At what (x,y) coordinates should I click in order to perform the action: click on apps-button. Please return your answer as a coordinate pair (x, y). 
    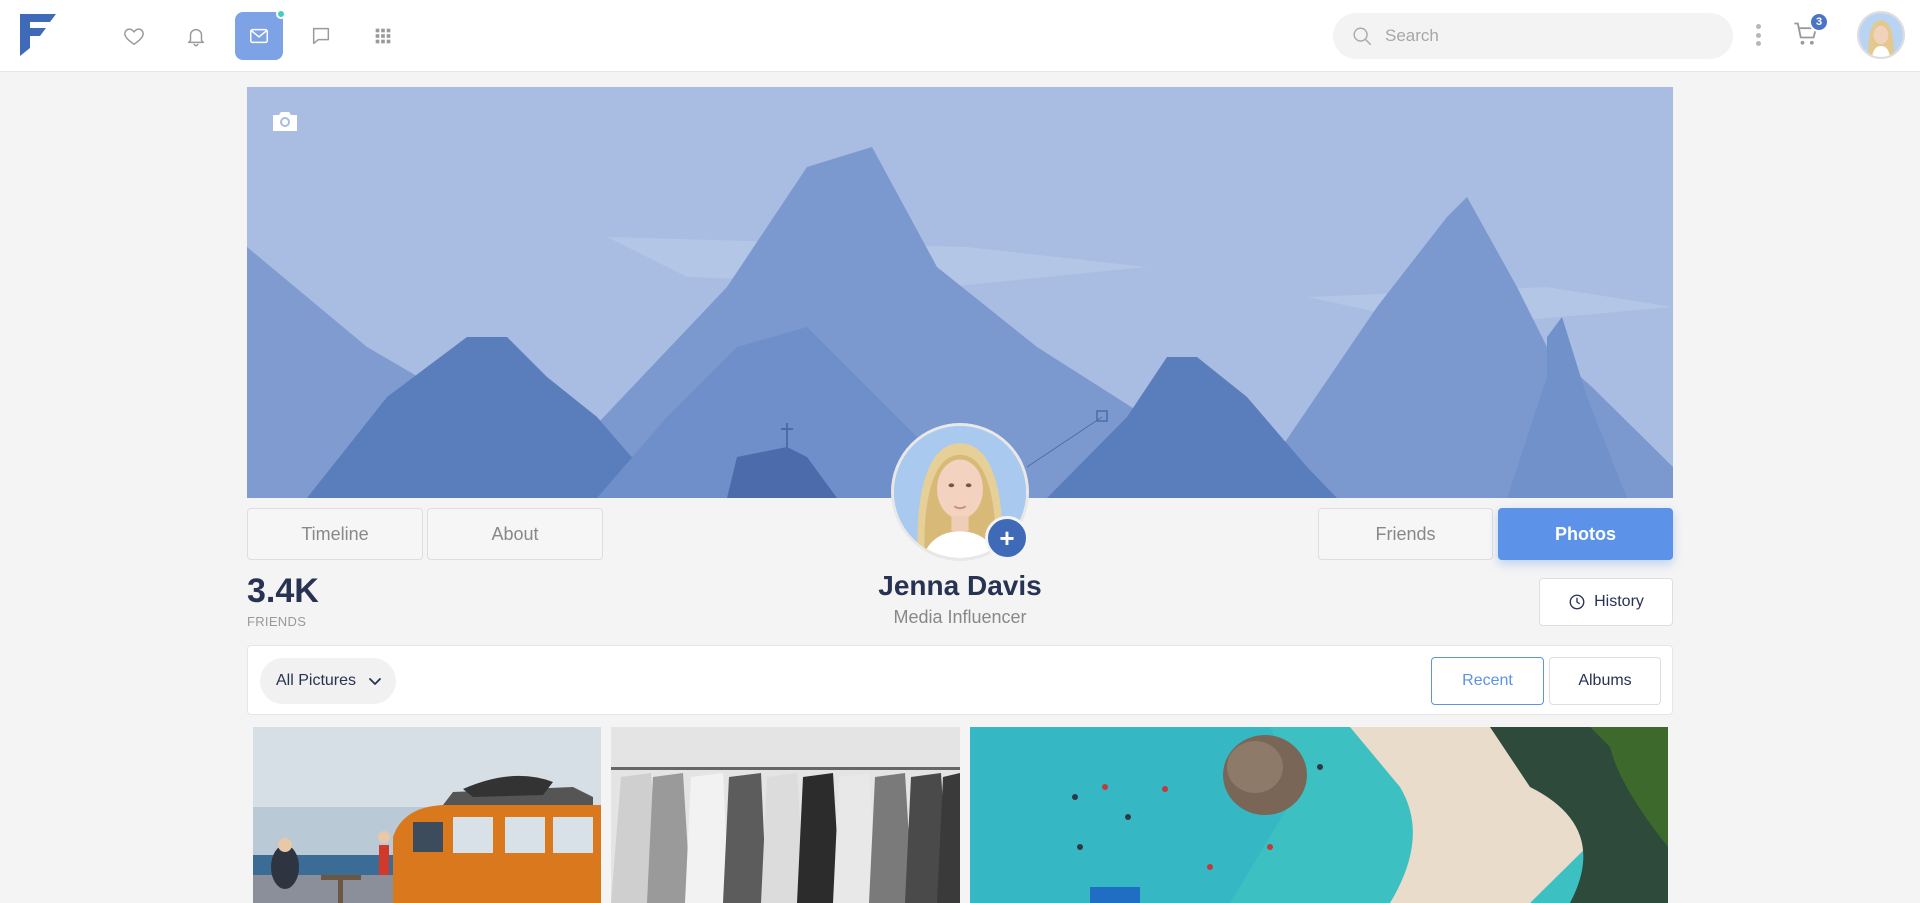
    Looking at the image, I should click on (383, 36).